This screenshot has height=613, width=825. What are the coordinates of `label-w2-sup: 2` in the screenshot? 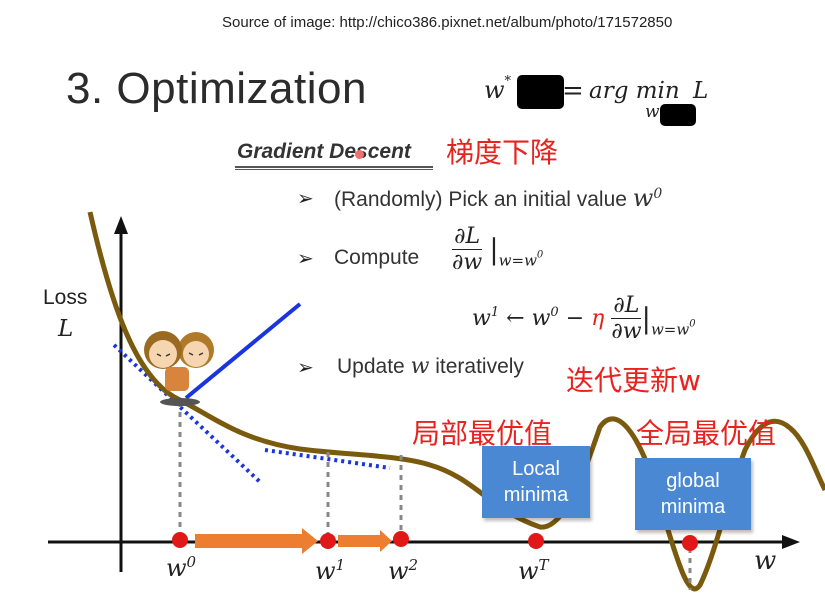 It's located at (413, 565).